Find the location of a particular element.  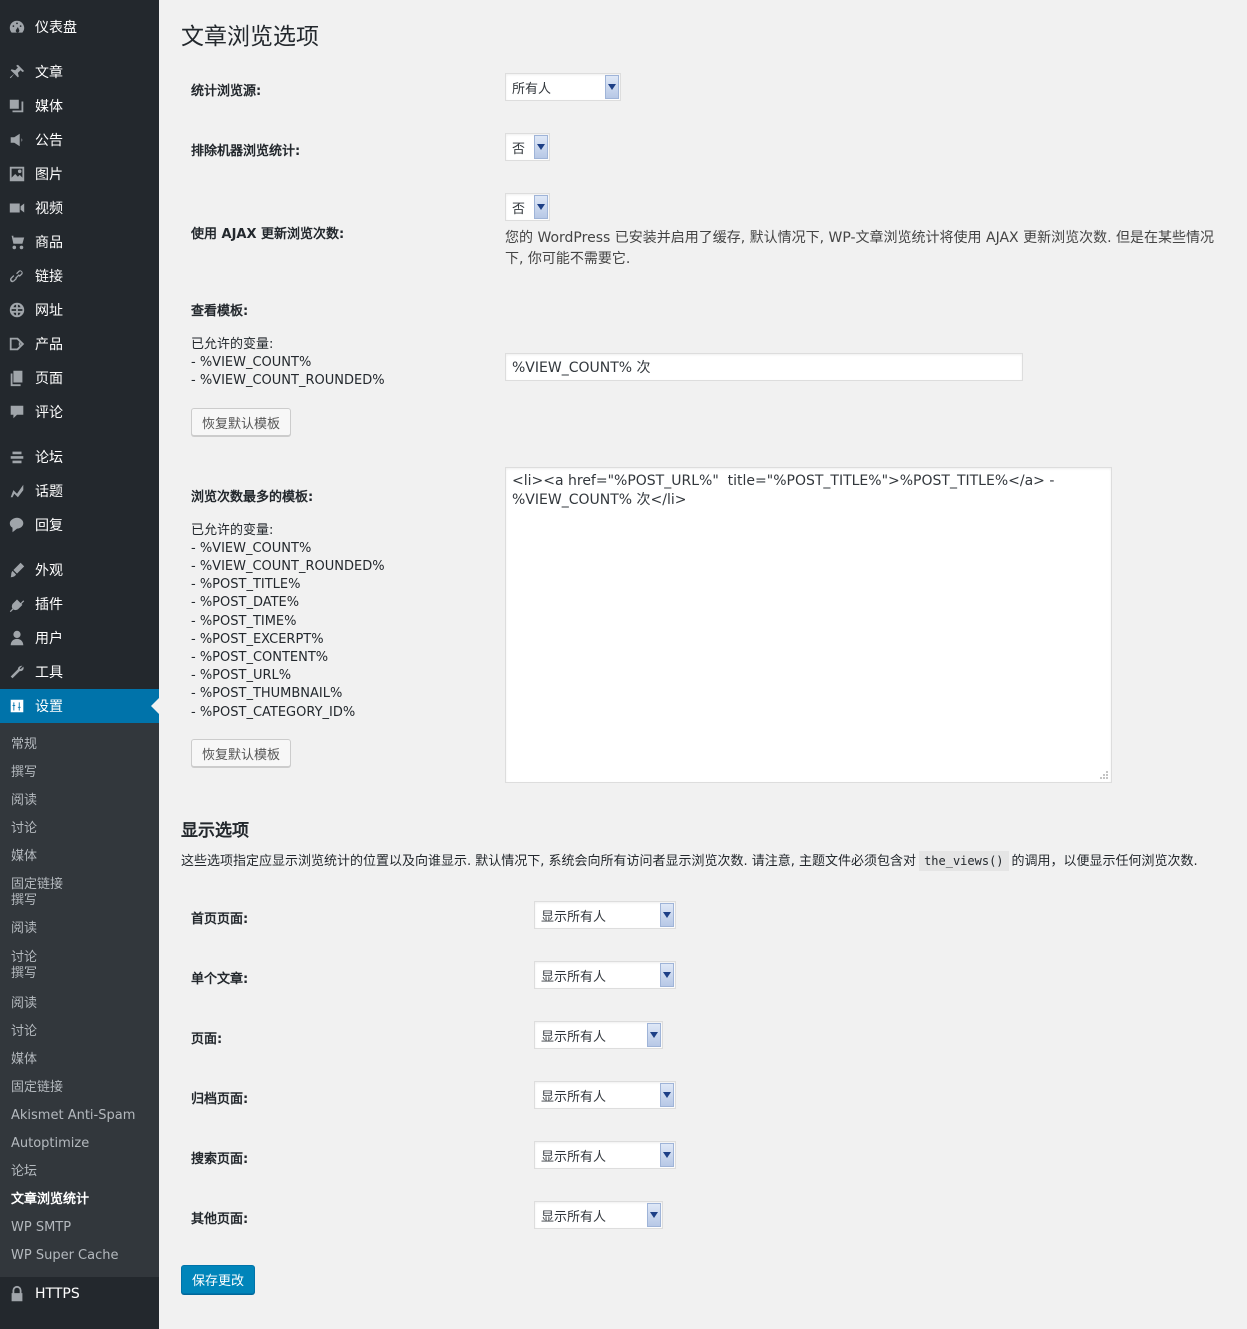

menu-forums: 论坛 is located at coordinates (79, 457).